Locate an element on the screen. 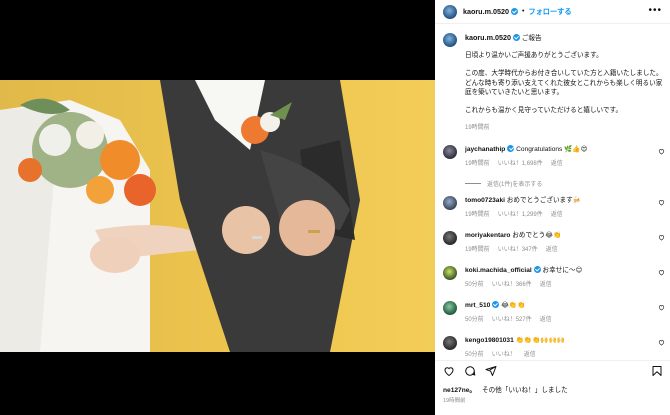 The height and width of the screenshot is (415, 670). comment-likes: いいね！366件 is located at coordinates (512, 285).